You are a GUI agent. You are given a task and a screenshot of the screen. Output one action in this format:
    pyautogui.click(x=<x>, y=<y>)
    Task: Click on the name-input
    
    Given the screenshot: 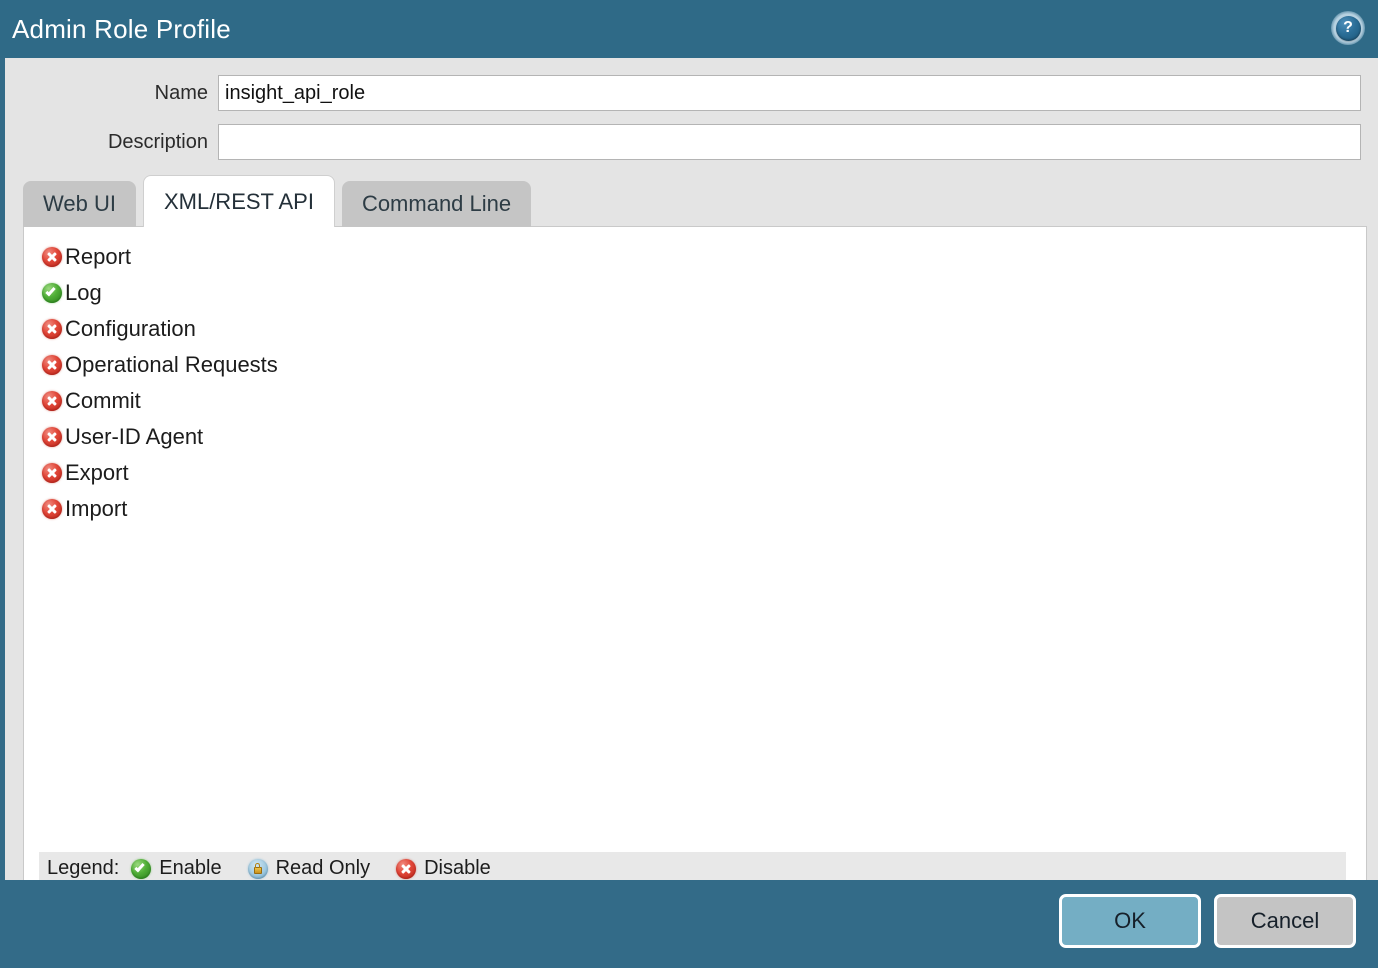 What is the action you would take?
    pyautogui.click(x=789, y=93)
    